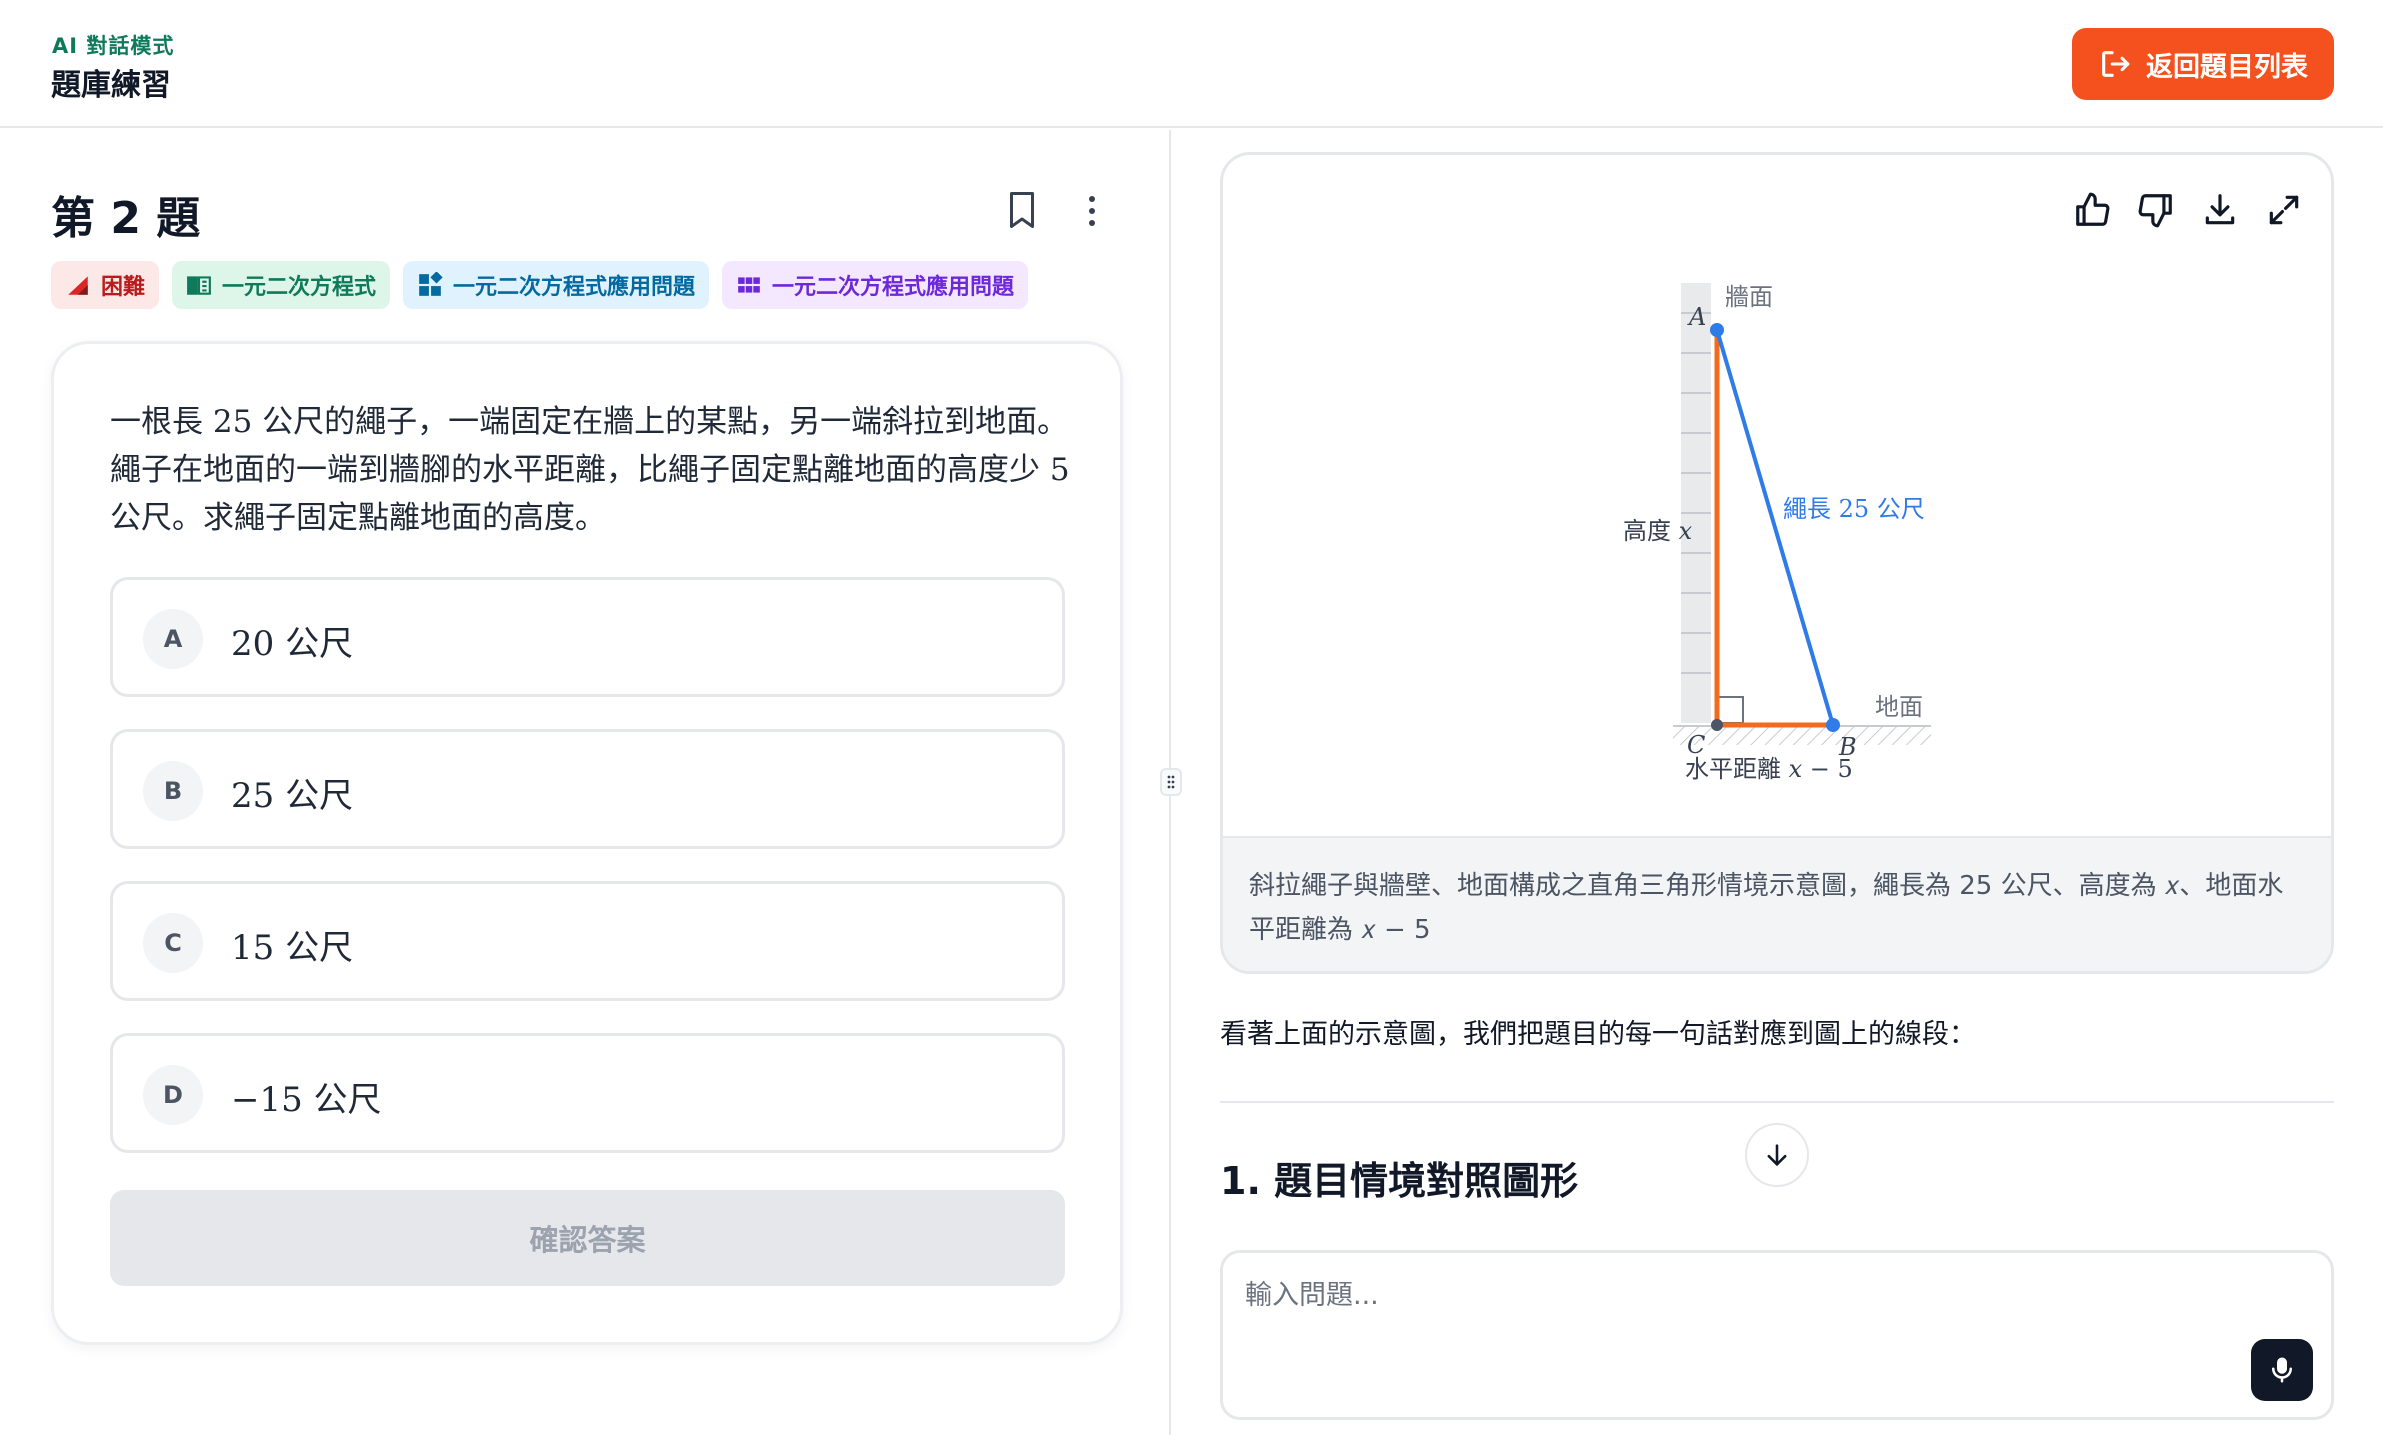 The height and width of the screenshot is (1435, 2383). What do you see at coordinates (1022, 210) in the screenshot?
I see `bookmark-icon` at bounding box center [1022, 210].